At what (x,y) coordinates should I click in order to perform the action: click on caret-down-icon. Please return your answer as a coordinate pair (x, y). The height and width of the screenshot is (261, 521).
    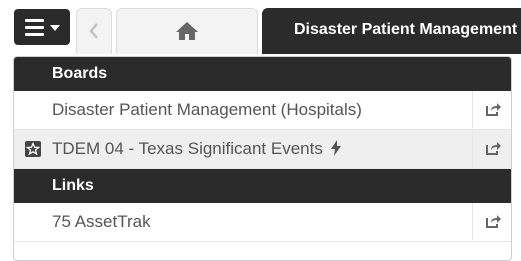
    Looking at the image, I should click on (55, 28).